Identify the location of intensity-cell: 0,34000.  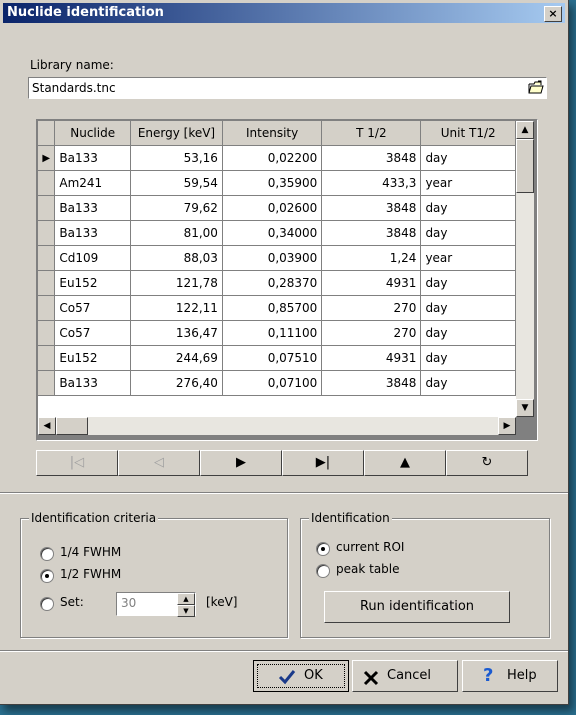
(272, 233).